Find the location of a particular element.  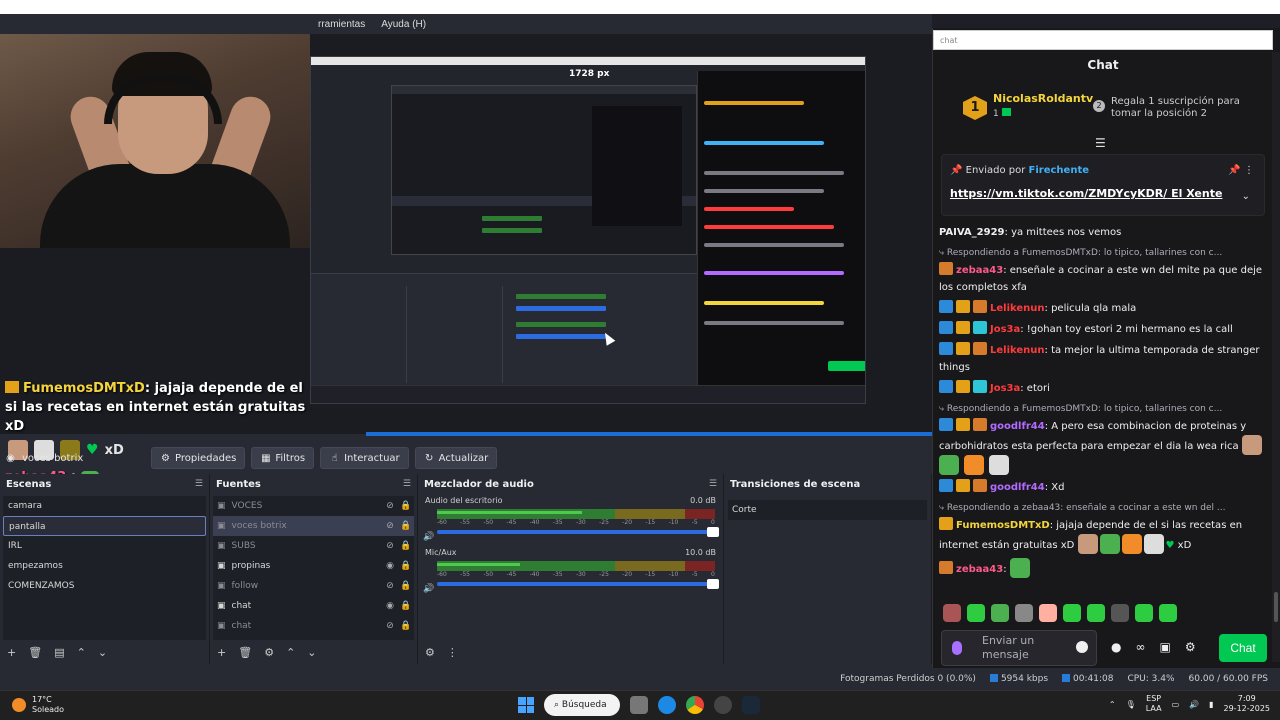

edge-icon is located at coordinates (667, 705).